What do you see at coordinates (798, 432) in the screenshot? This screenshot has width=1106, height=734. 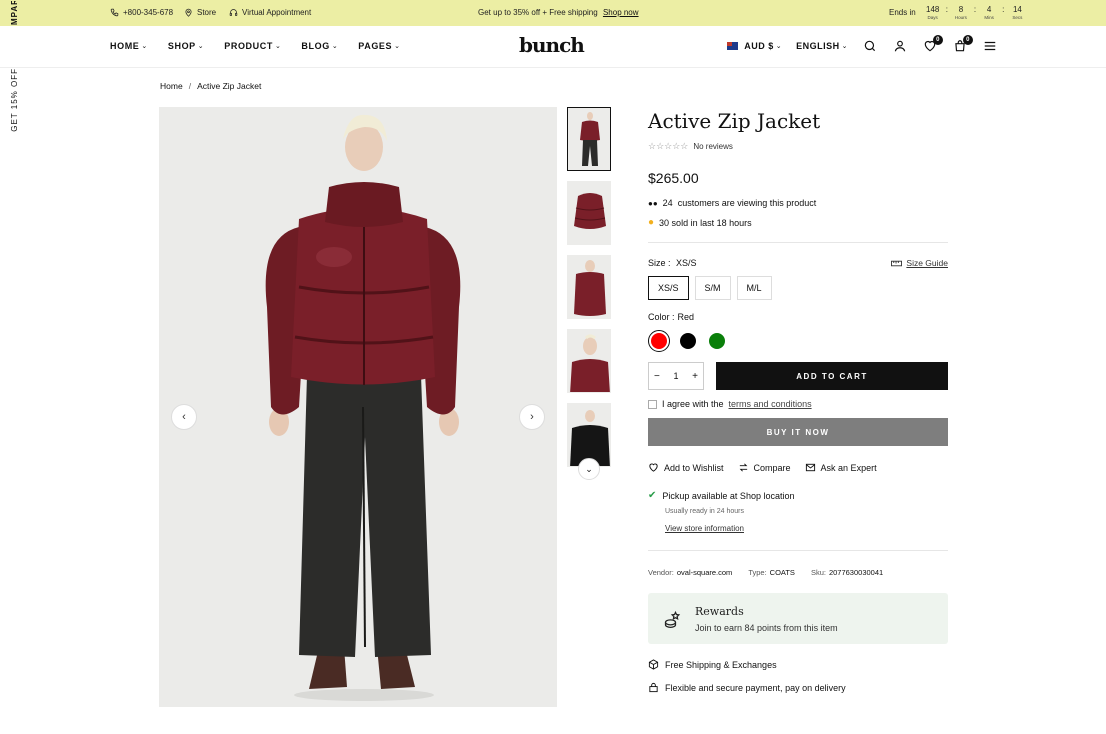 I see `buy-now-button: BUY IT NOW` at bounding box center [798, 432].